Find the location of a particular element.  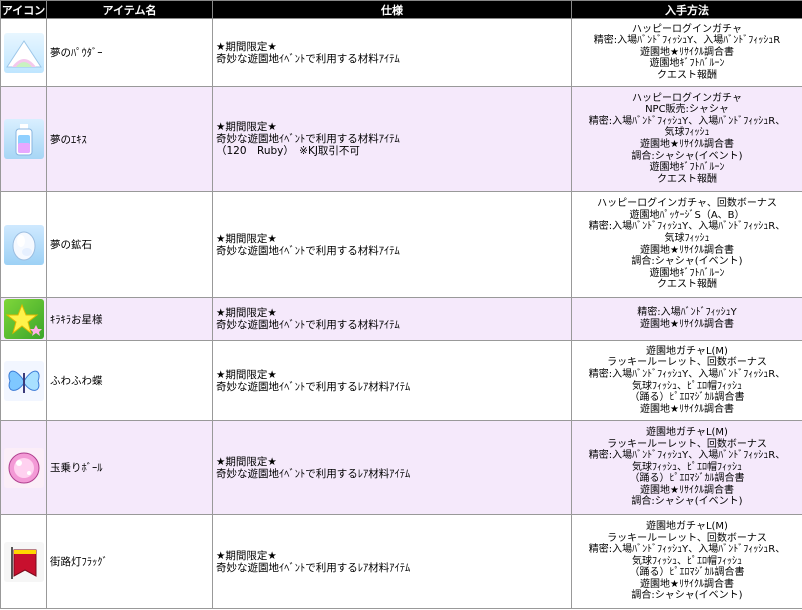

dream-powder-icon is located at coordinates (23, 52).